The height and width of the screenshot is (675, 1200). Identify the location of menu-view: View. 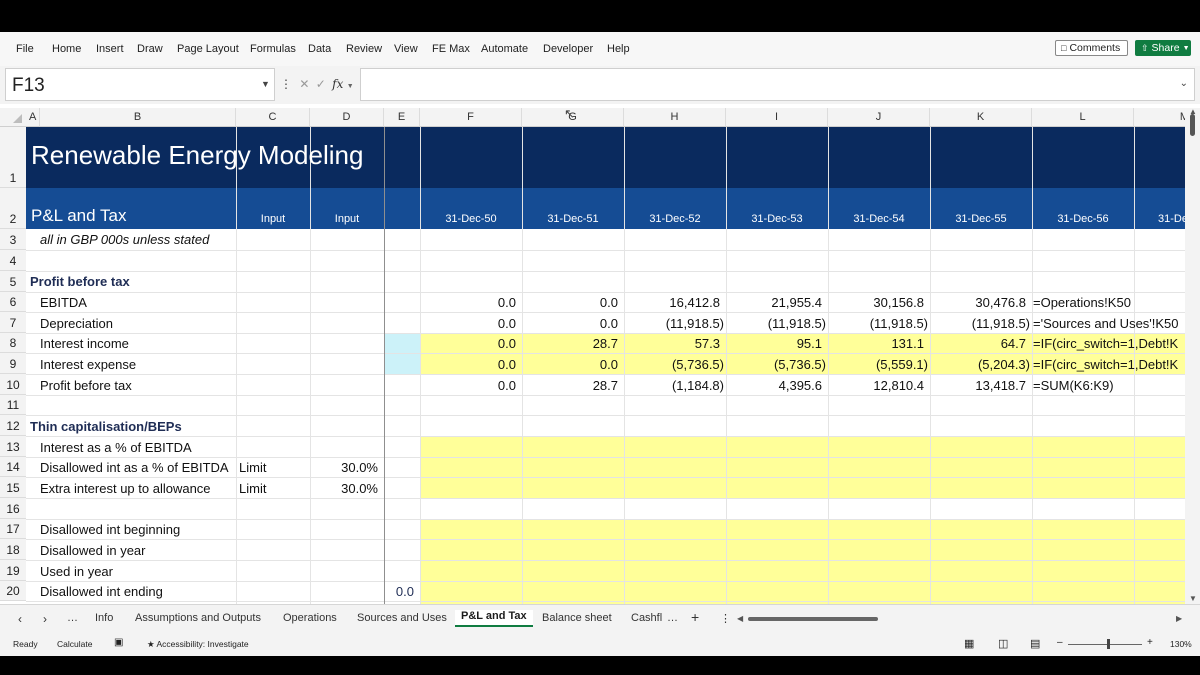
(406, 49).